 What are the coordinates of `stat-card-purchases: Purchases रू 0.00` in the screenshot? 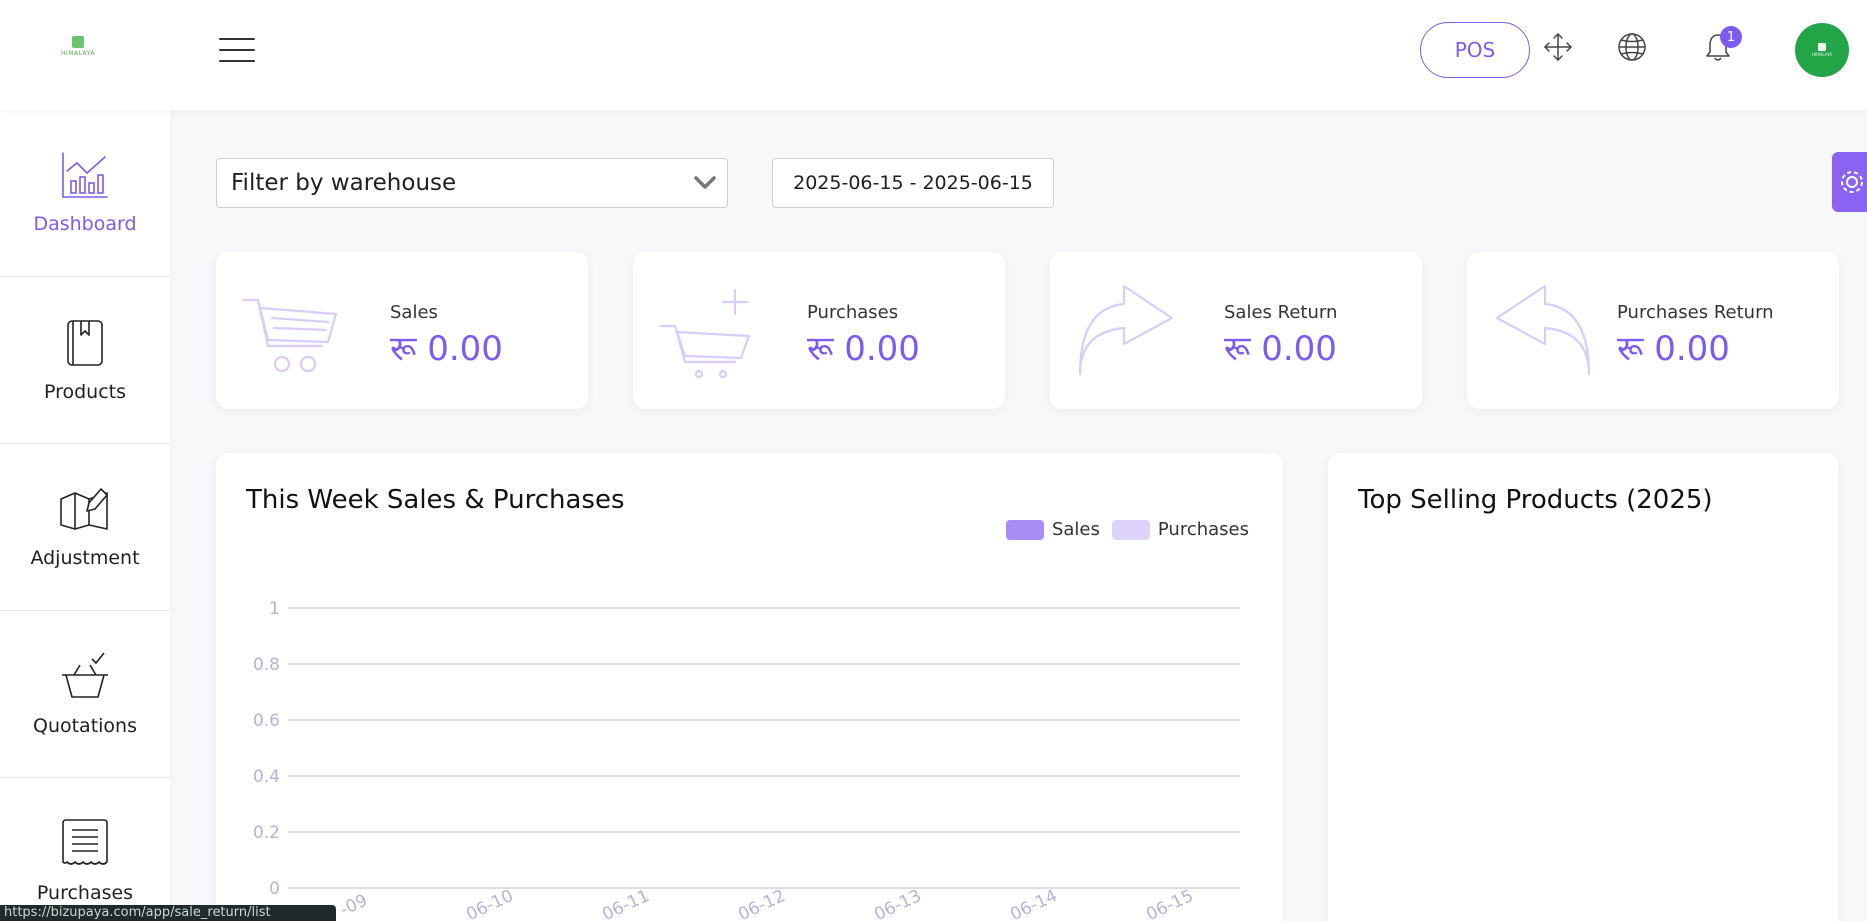 It's located at (819, 330).